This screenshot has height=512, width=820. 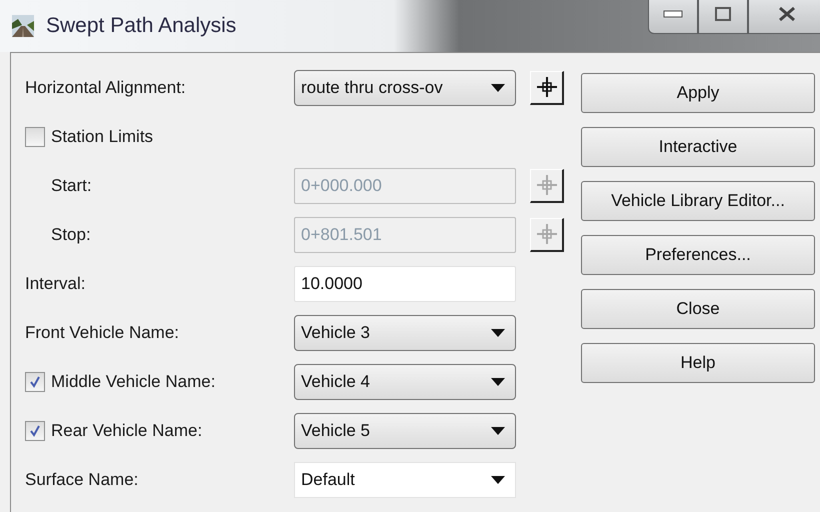 What do you see at coordinates (105, 88) in the screenshot?
I see `field-label: Horizontal Alignment:` at bounding box center [105, 88].